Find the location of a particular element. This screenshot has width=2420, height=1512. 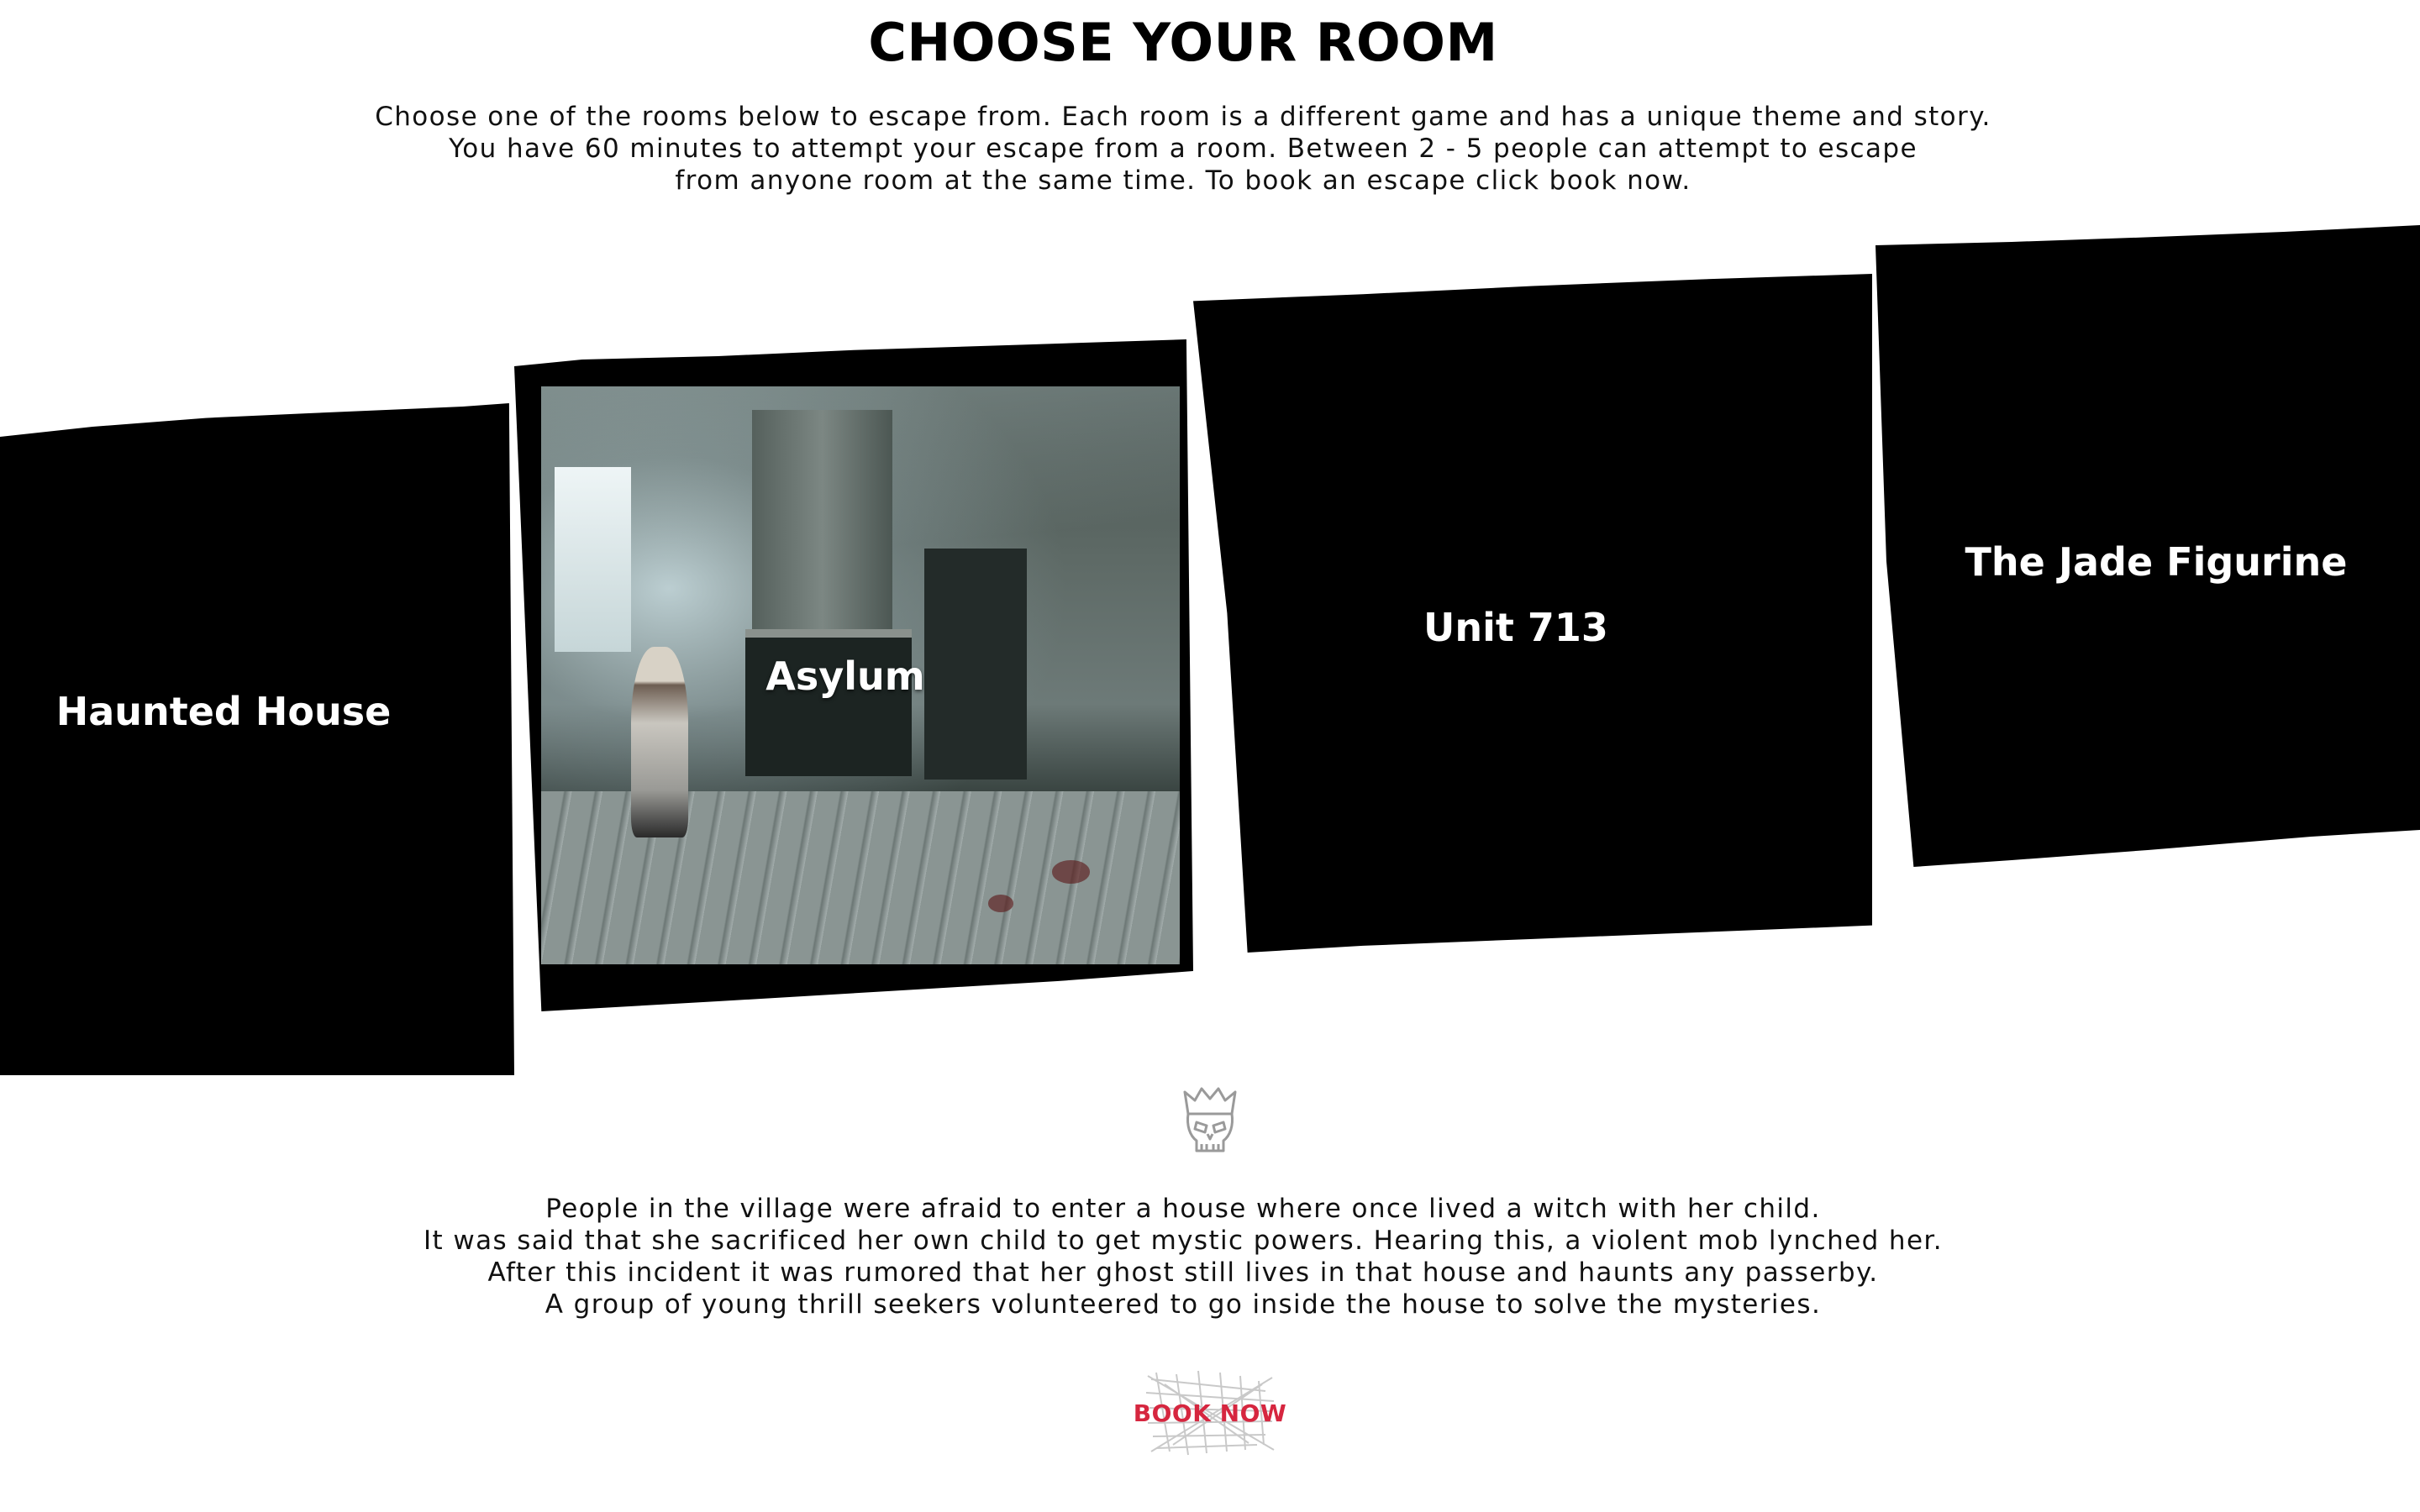

room-name: Unit 713 is located at coordinates (1515, 627).